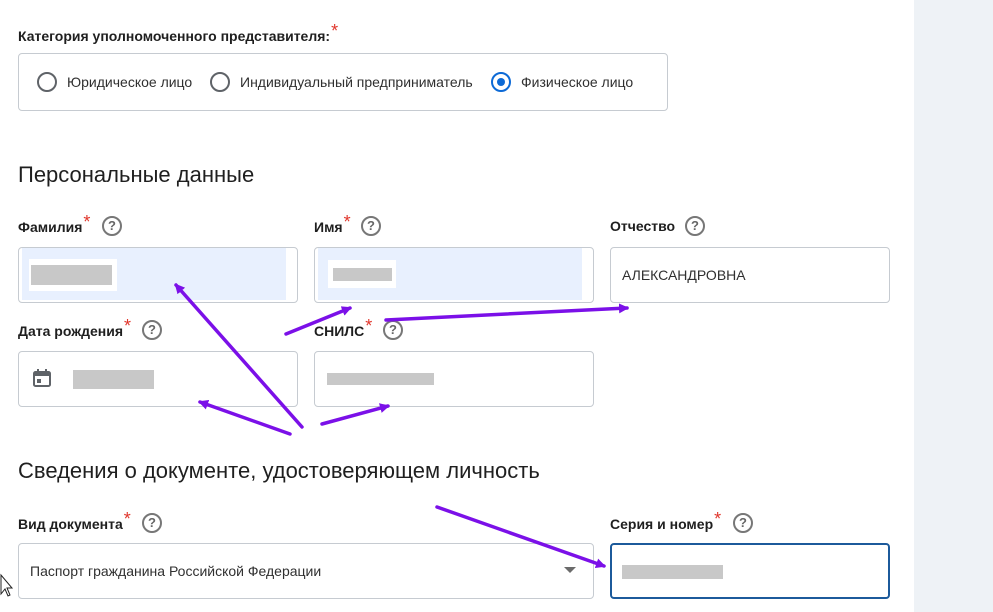 The height and width of the screenshot is (612, 993). Describe the element at coordinates (158, 379) in the screenshot. I see `birthdate-input` at that location.